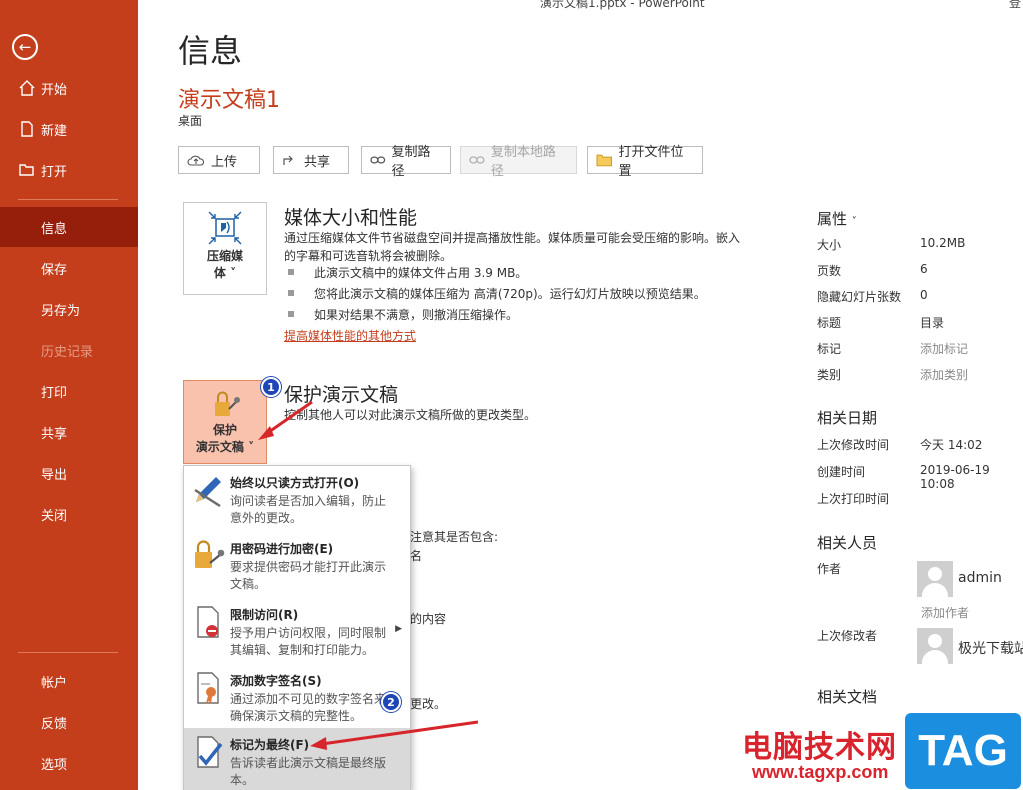 Image resolution: width=1023 pixels, height=790 pixels. I want to click on sidebar-item-open: 打开, so click(69, 170).